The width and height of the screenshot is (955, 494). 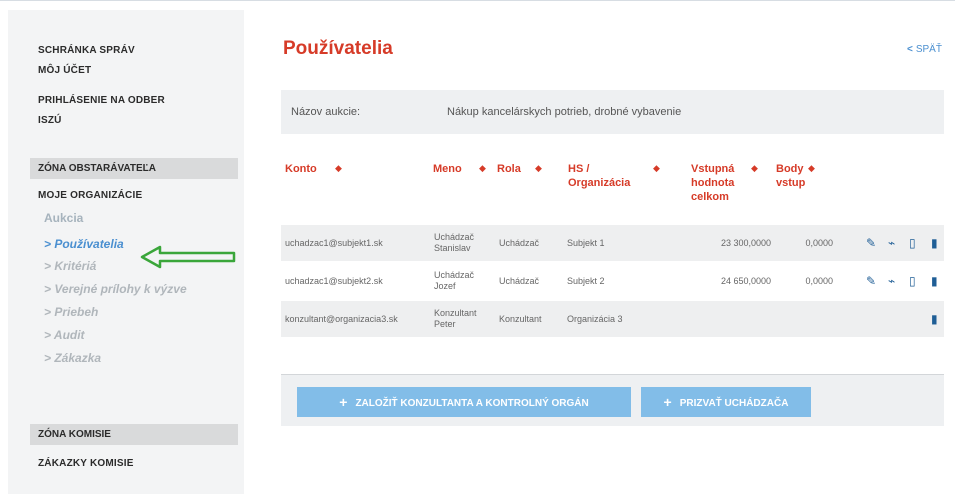 What do you see at coordinates (338, 48) in the screenshot?
I see `page-title: Používatelia` at bounding box center [338, 48].